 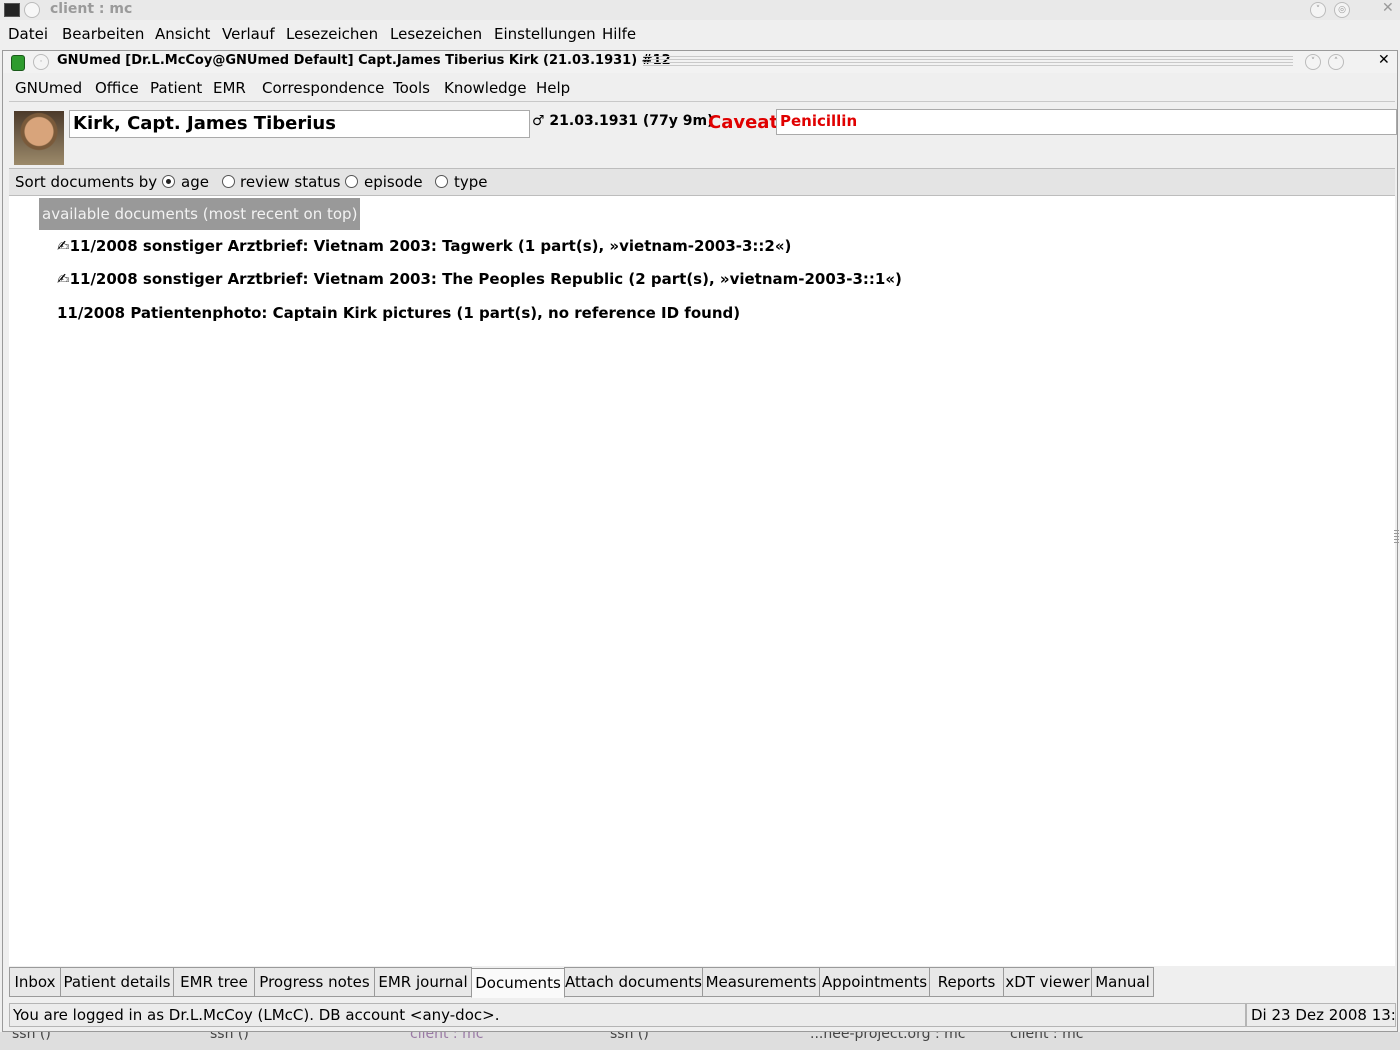 I want to click on menu-correspondence: Correspondence, so click(x=323, y=88).